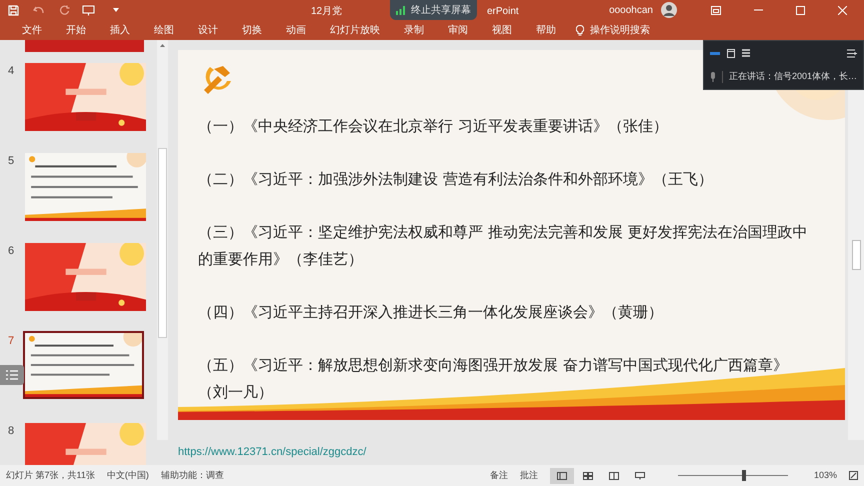 This screenshot has width=864, height=486. I want to click on zoom-level: 103%, so click(825, 475).